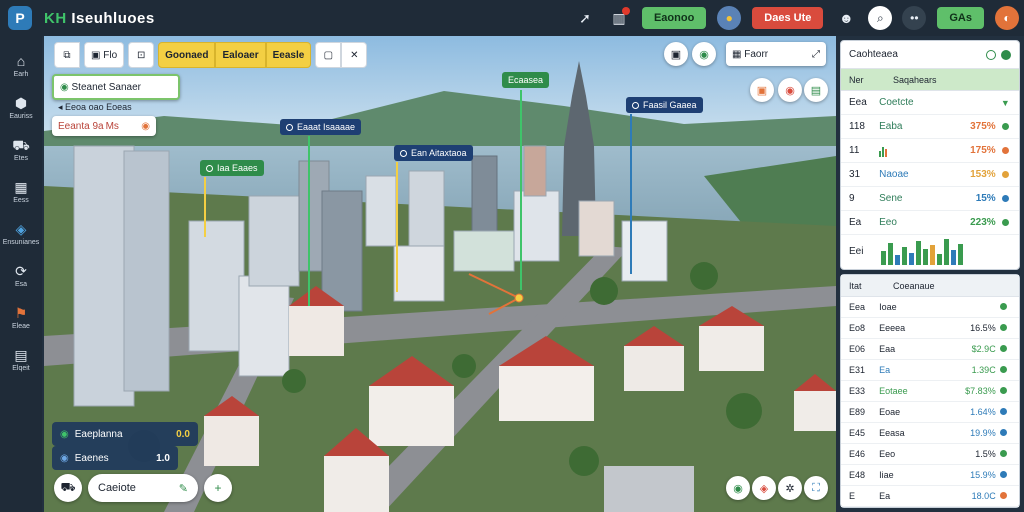  Describe the element at coordinates (983, 349) in the screenshot. I see `cell: $2.9C` at that location.